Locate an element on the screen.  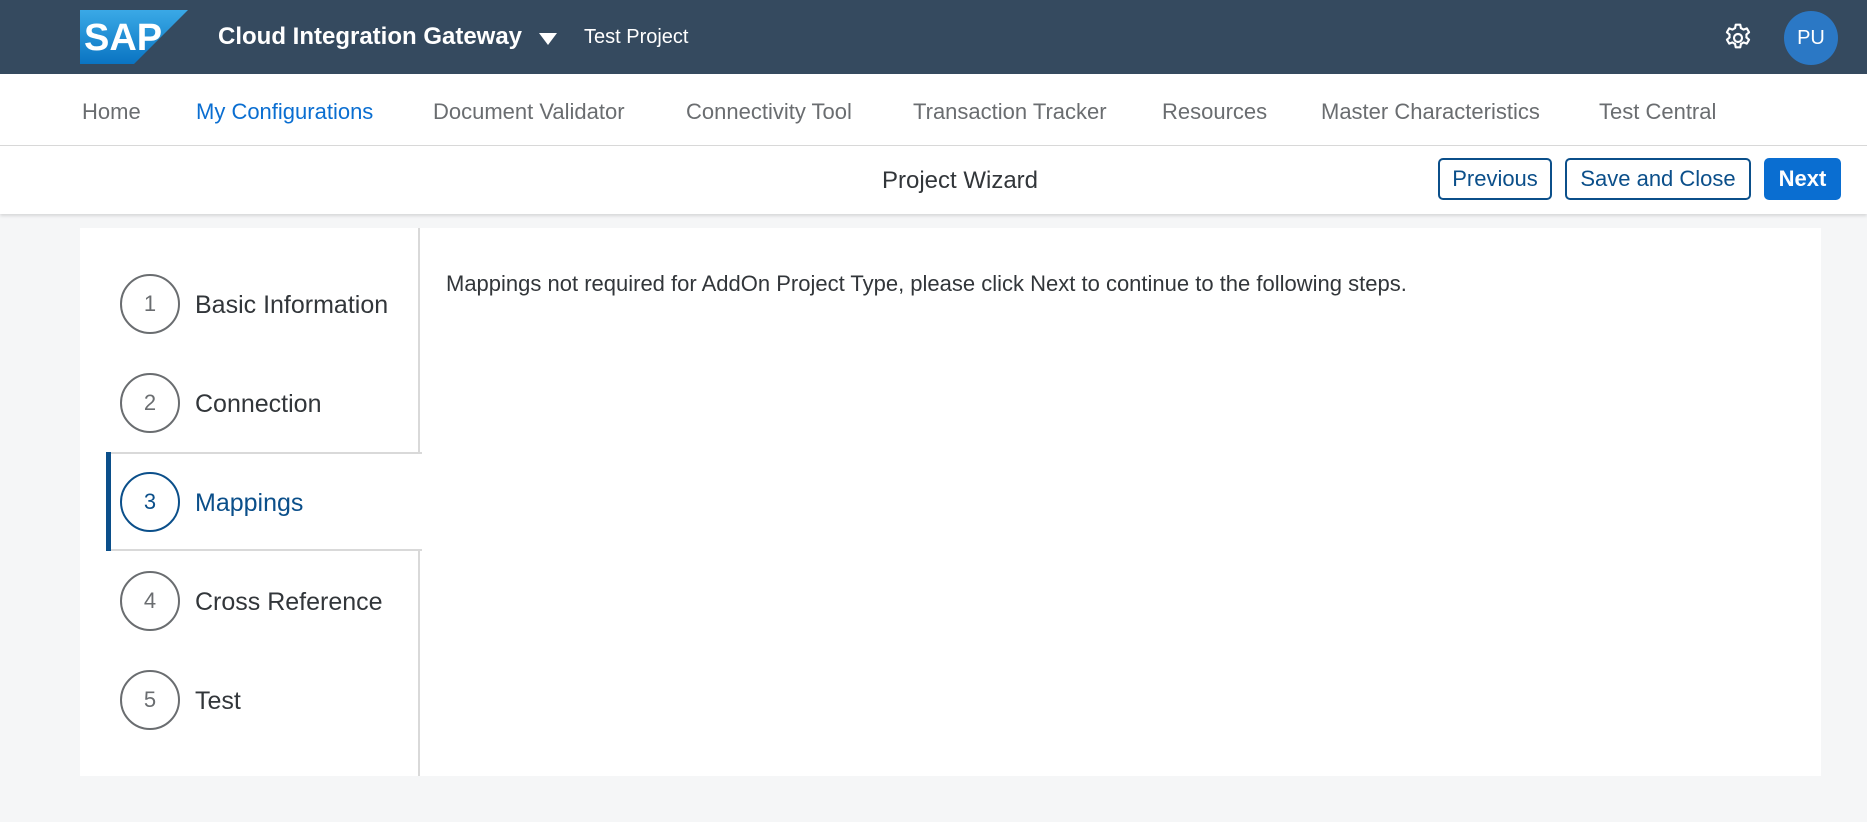
step-label: Connection is located at coordinates (258, 404).